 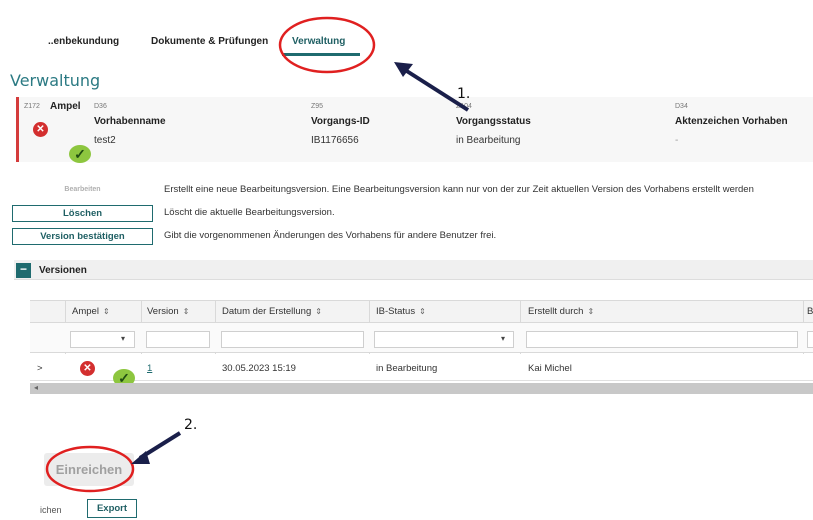 What do you see at coordinates (464, 94) in the screenshot?
I see `annotation-label-1: 1.` at bounding box center [464, 94].